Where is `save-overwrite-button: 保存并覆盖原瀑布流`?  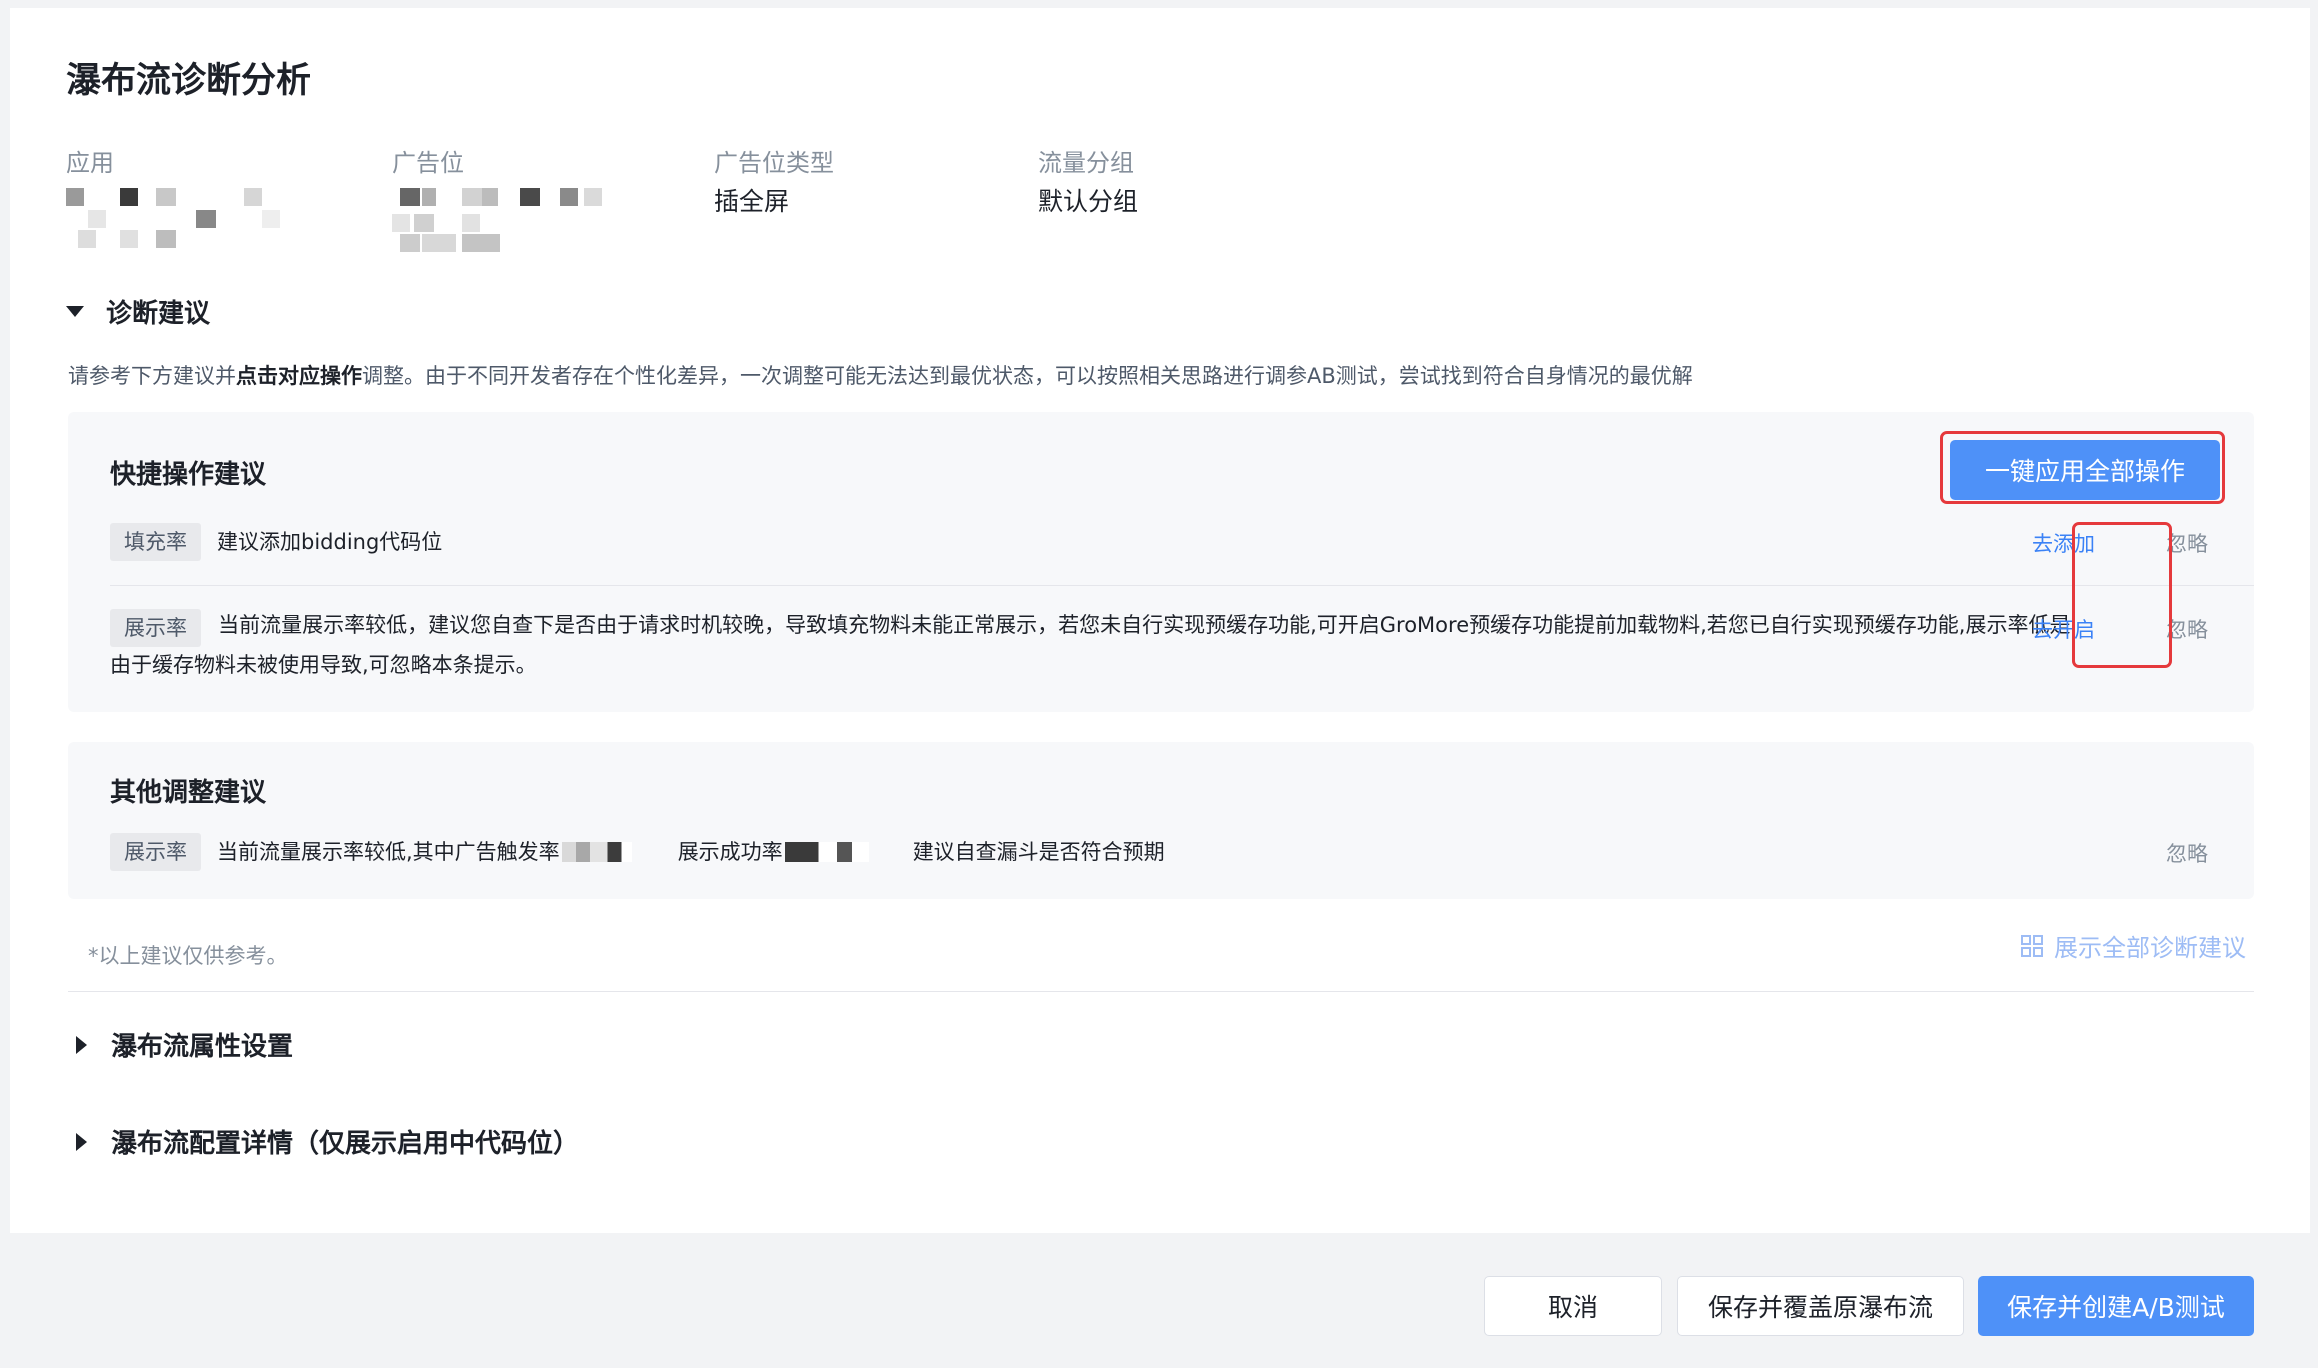
save-overwrite-button: 保存并覆盖原瀑布流 is located at coordinates (1820, 1306).